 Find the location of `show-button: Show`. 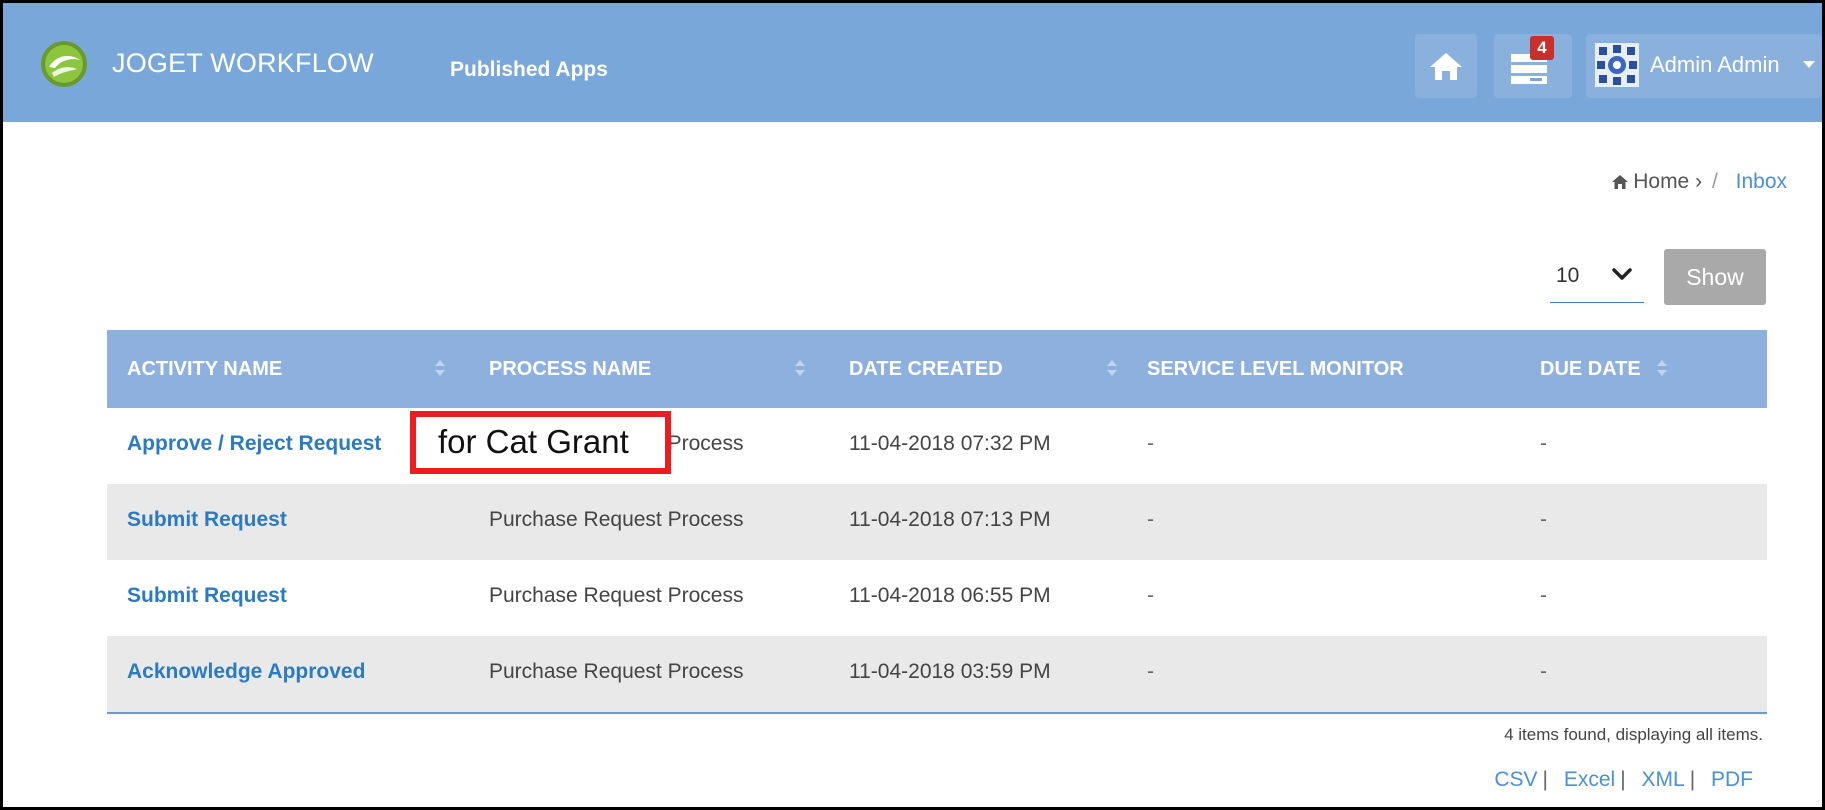

show-button: Show is located at coordinates (1715, 277).